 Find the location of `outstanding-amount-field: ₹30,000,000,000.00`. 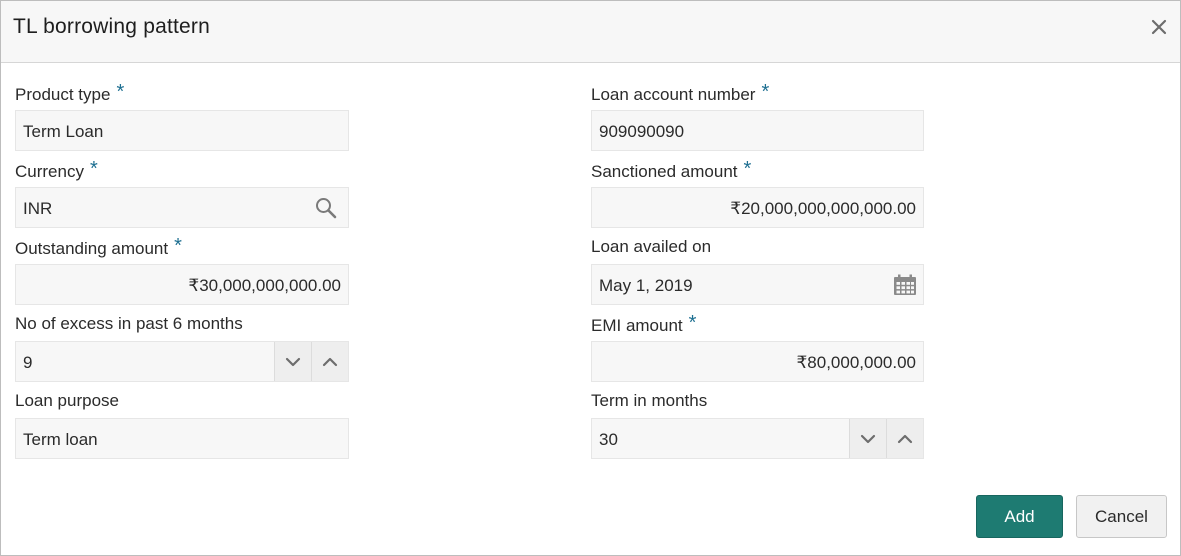

outstanding-amount-field: ₹30,000,000,000.00 is located at coordinates (182, 284).